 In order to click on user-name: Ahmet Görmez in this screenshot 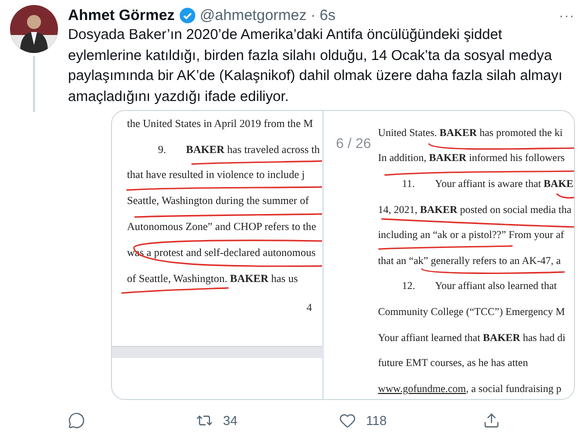, I will do `click(121, 15)`.